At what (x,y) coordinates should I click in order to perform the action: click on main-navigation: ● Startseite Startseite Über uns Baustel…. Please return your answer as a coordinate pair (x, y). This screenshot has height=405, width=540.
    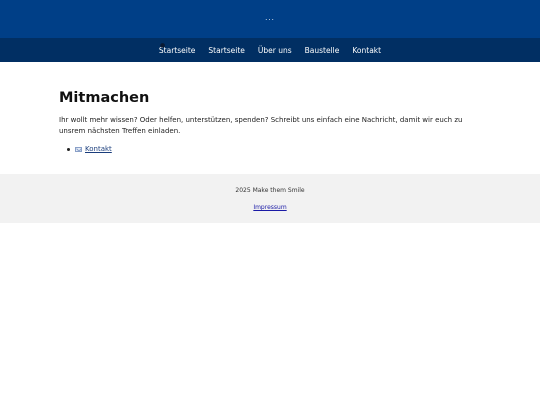
    Looking at the image, I should click on (270, 50).